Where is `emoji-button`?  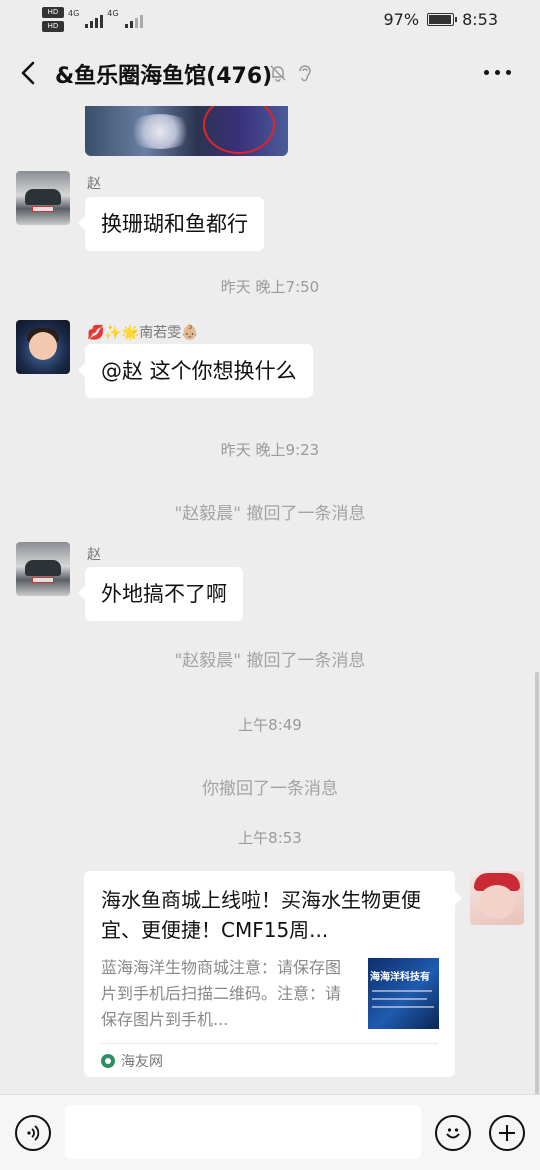
emoji-button is located at coordinates (453, 1133).